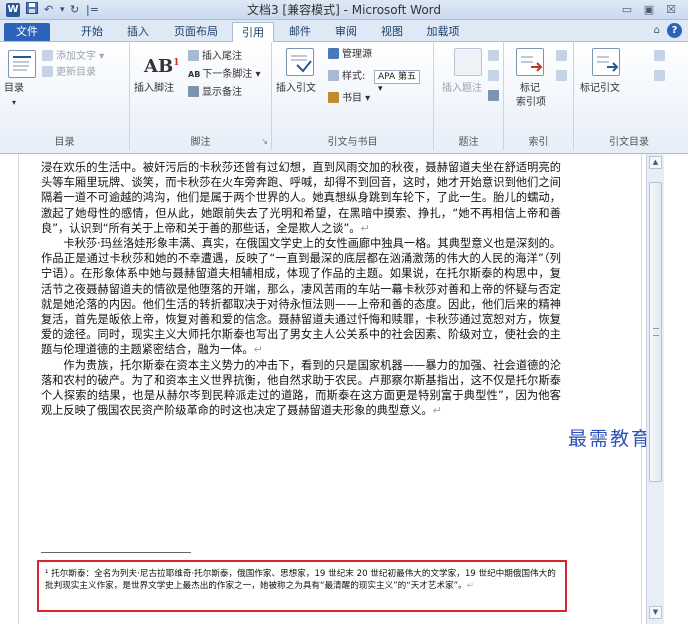 This screenshot has height=624, width=688. What do you see at coordinates (629, 96) in the screenshot?
I see `group-toa: 标记引文 引文目录` at bounding box center [629, 96].